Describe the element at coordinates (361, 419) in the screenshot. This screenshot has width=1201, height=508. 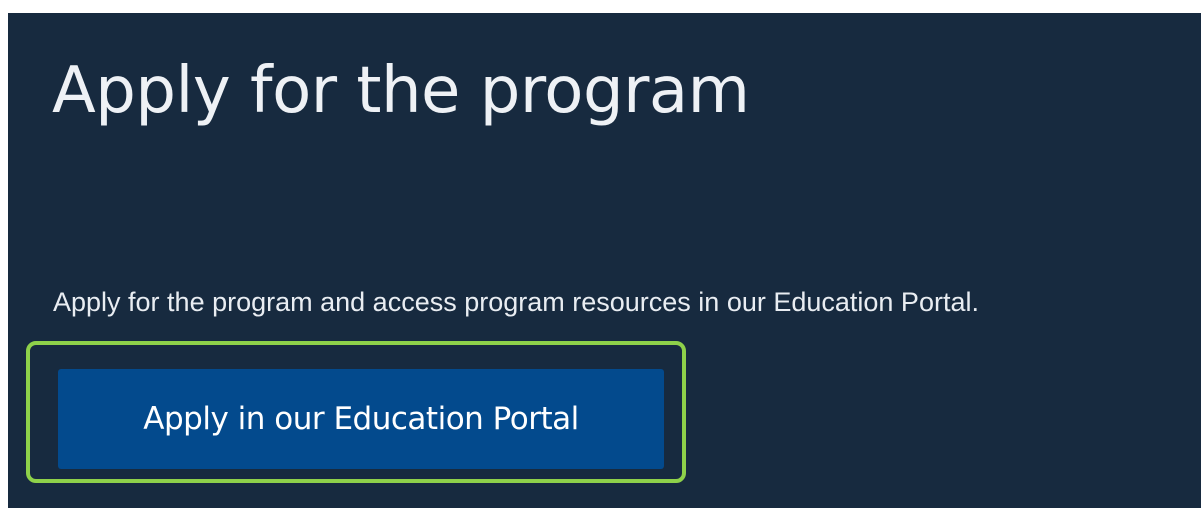
I see `apply-education-portal-button: Apply in our Education Portal` at that location.